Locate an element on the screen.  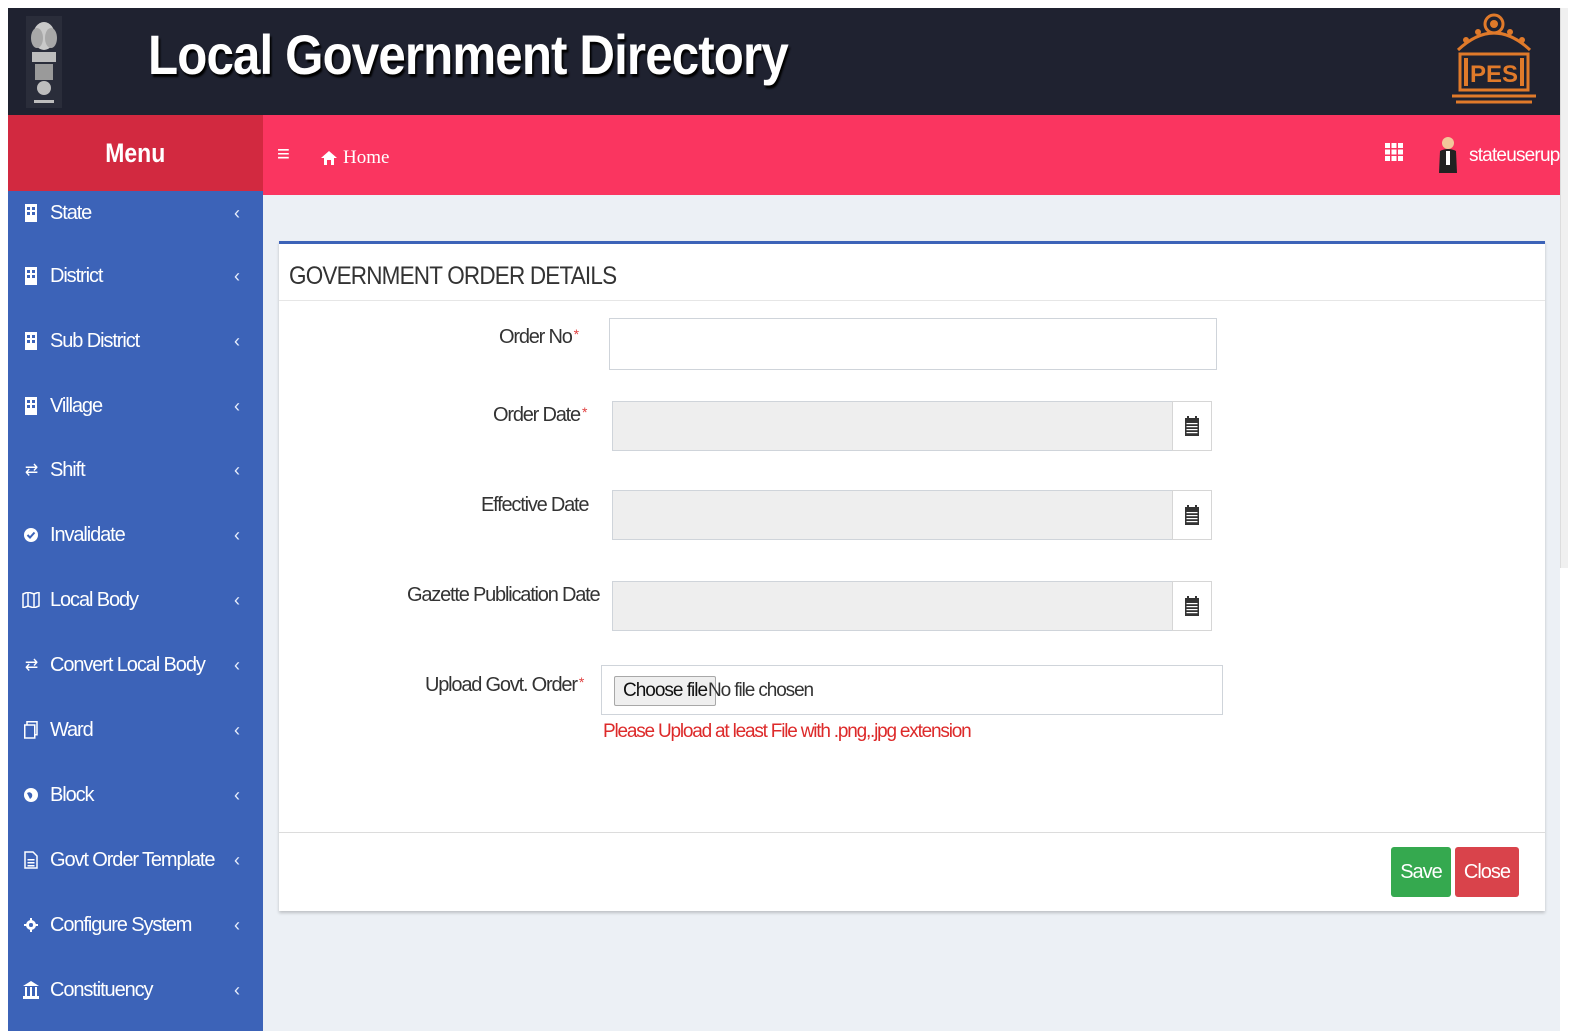
effective-date-input is located at coordinates (892, 515).